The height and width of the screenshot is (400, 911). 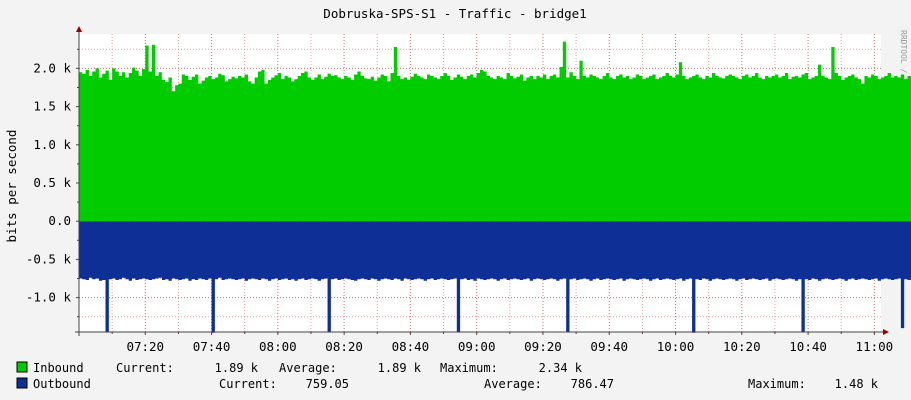 I want to click on x-tick-label: 11:00, so click(x=875, y=346).